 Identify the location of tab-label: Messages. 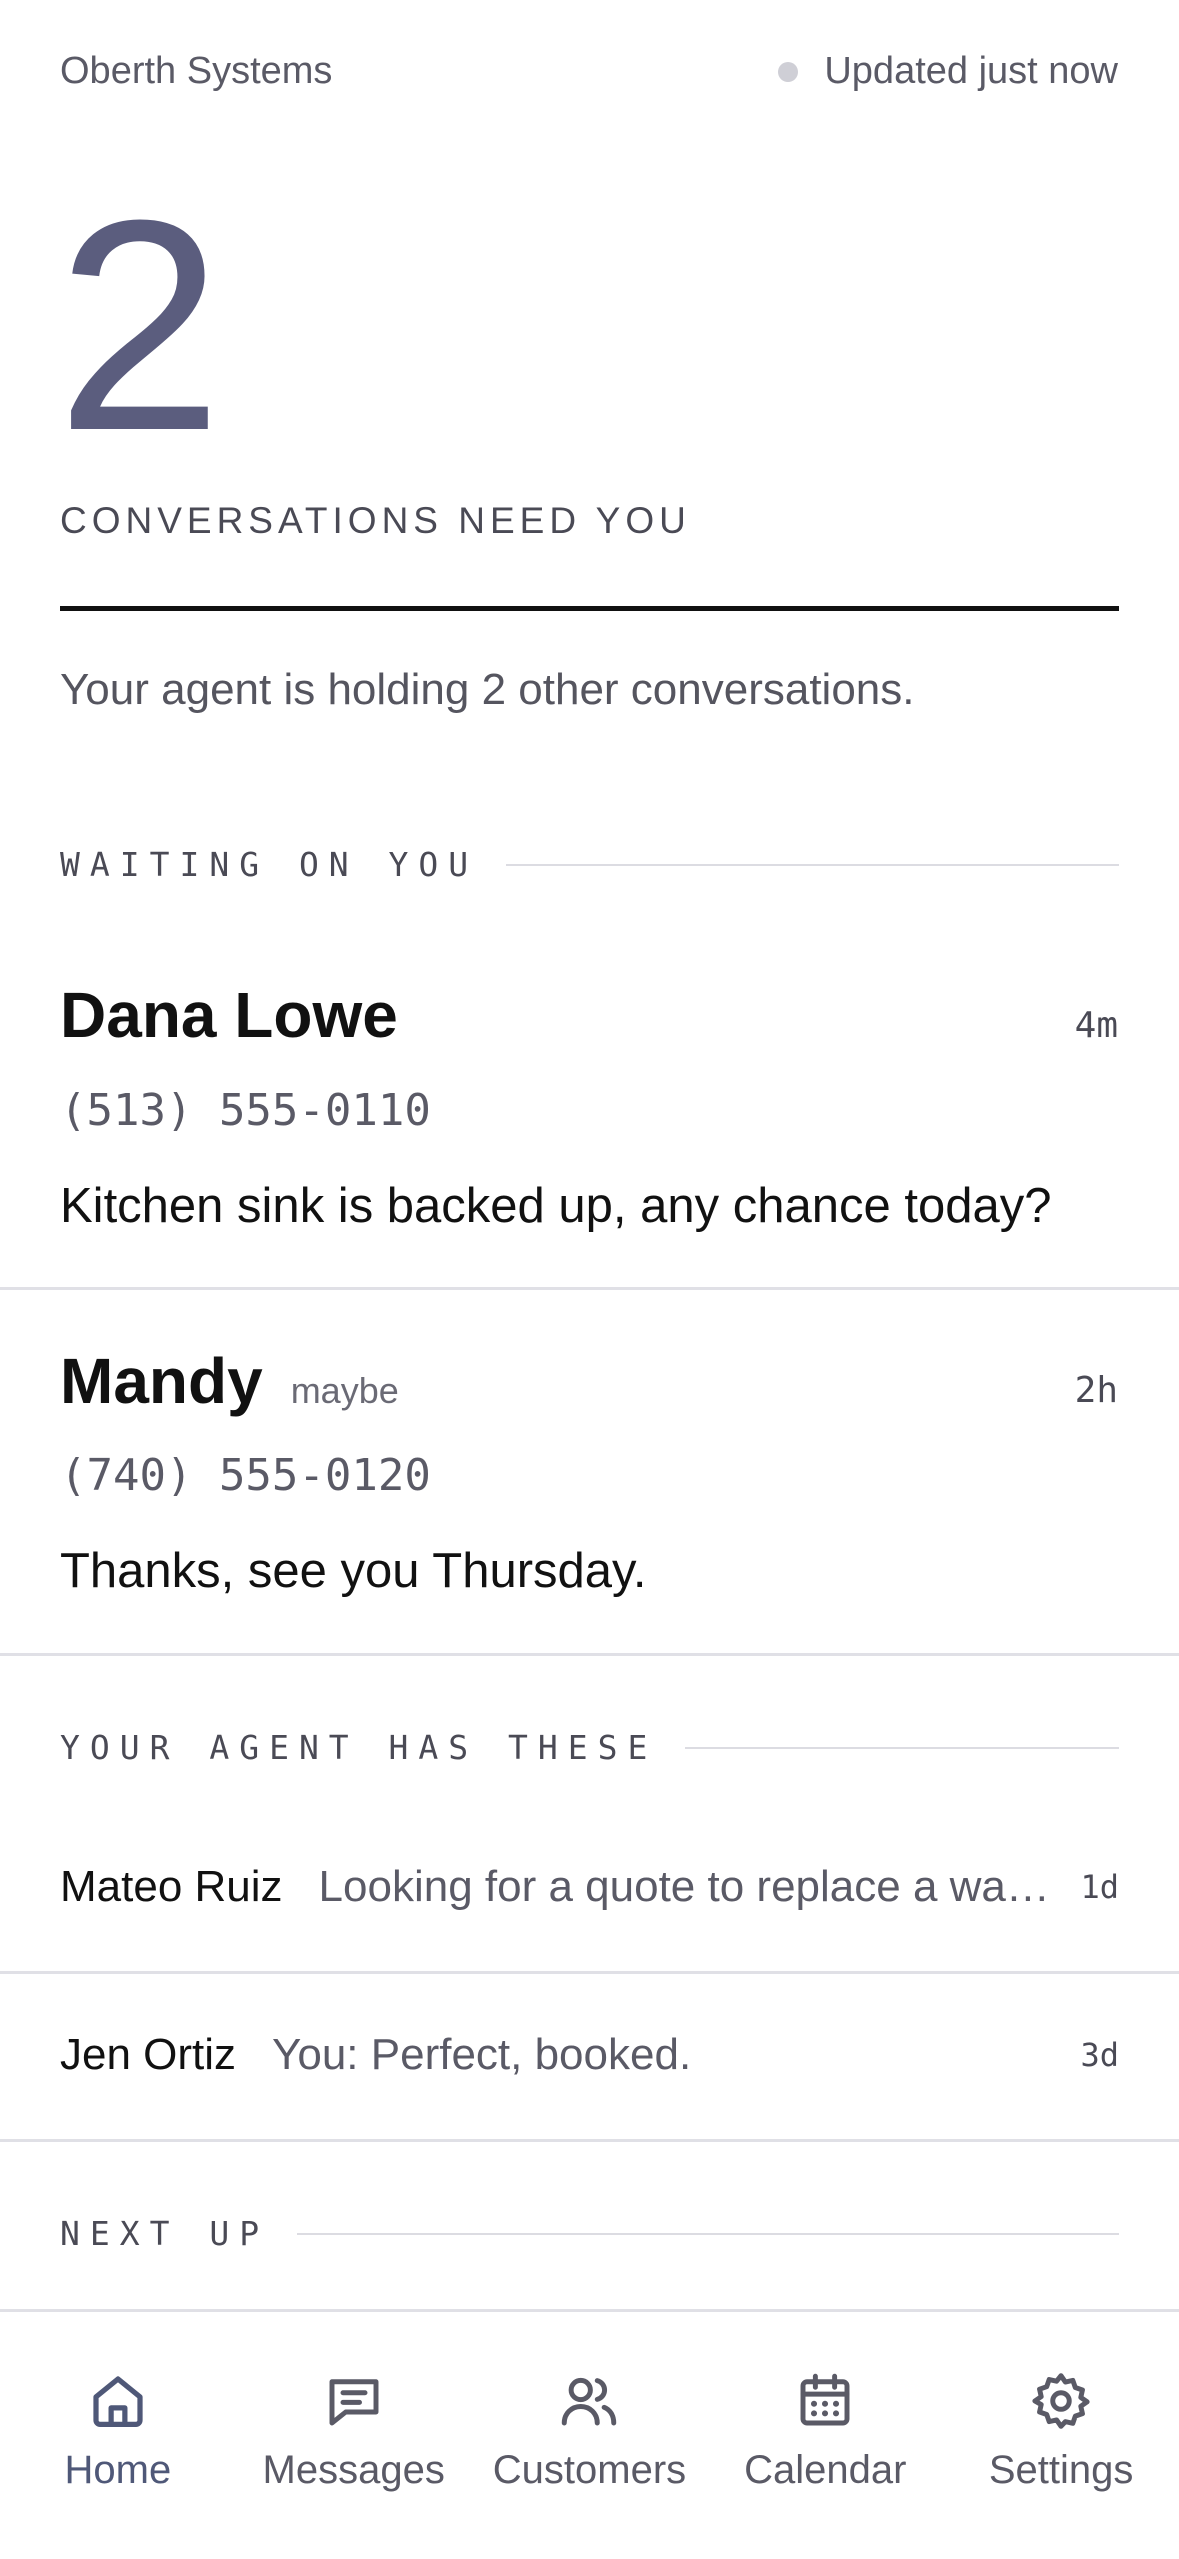
(353, 2470).